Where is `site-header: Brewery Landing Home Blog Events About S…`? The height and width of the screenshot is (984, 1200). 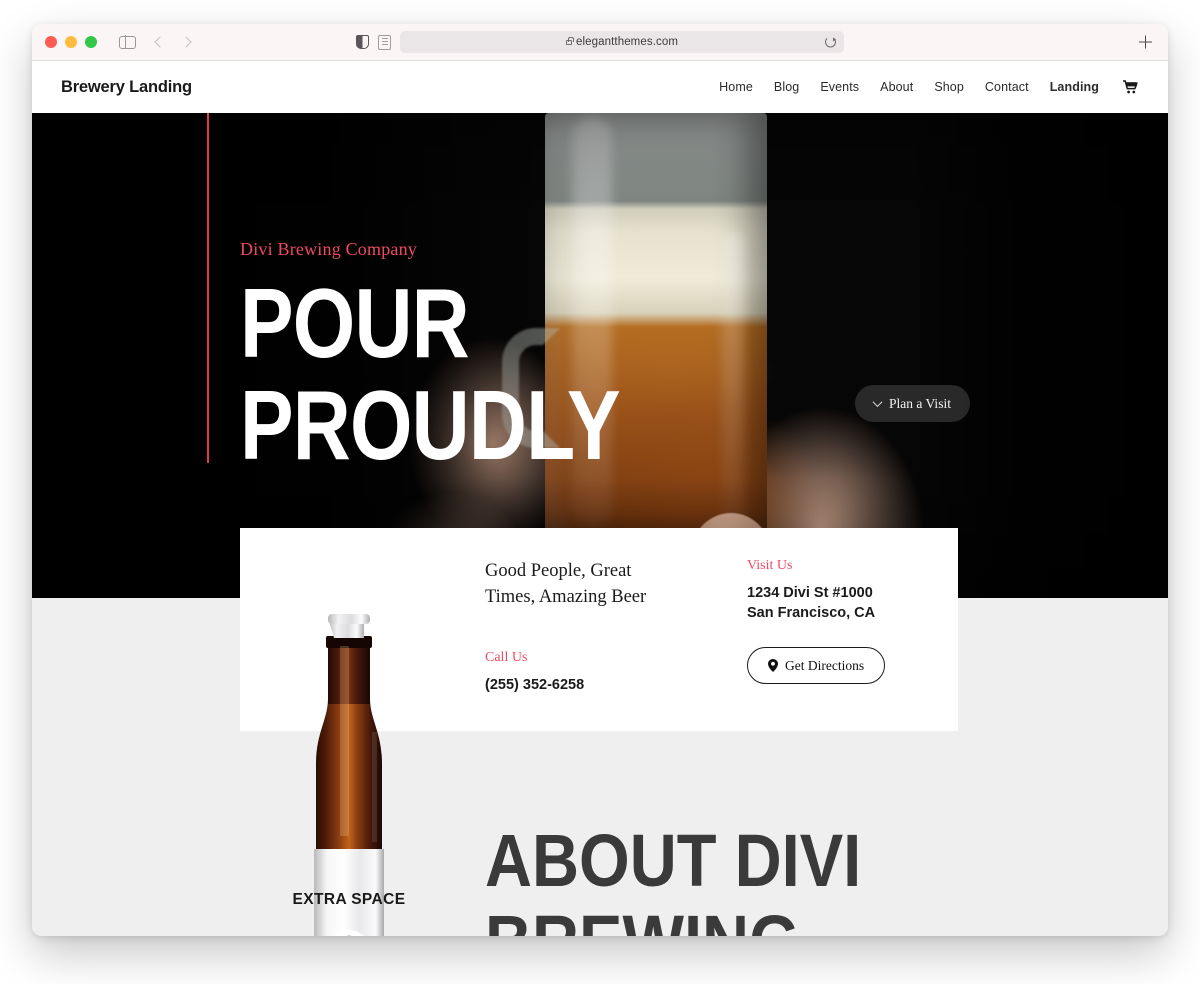
site-header: Brewery Landing Home Blog Events About S… is located at coordinates (600, 87).